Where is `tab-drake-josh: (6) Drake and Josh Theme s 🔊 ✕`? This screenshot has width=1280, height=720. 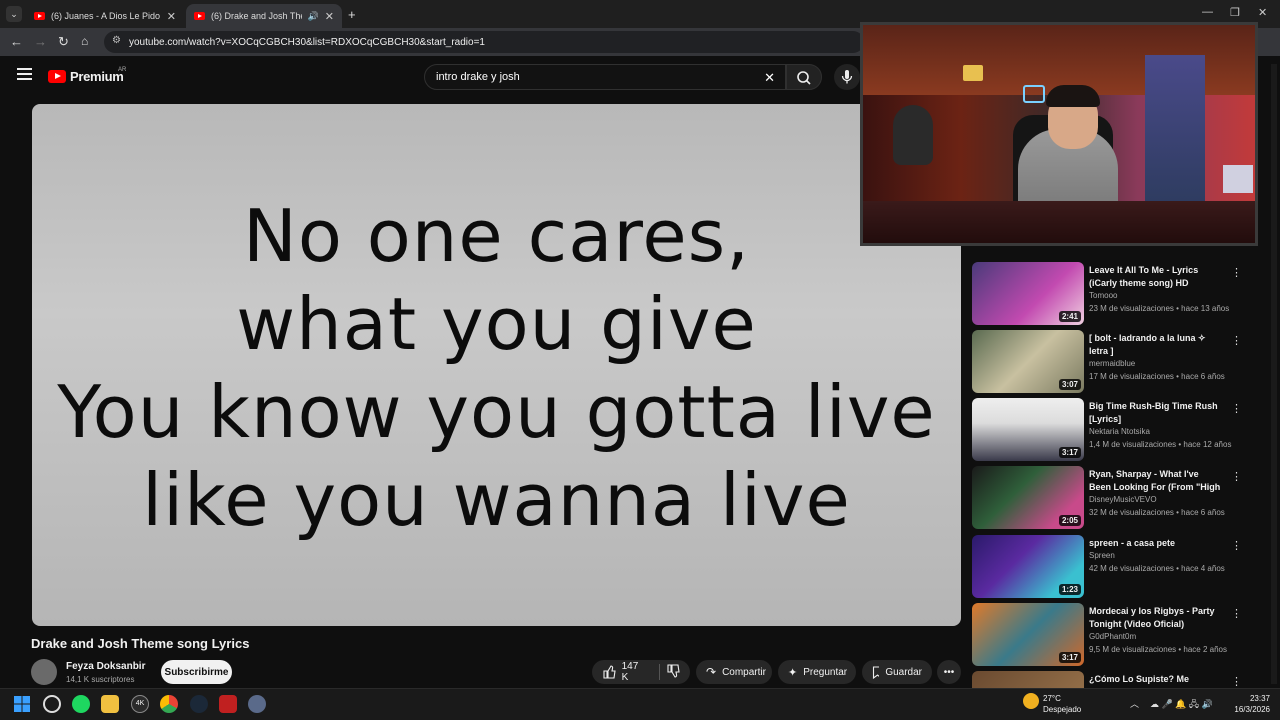 tab-drake-josh: (6) Drake and Josh Theme s 🔊 ✕ is located at coordinates (264, 16).